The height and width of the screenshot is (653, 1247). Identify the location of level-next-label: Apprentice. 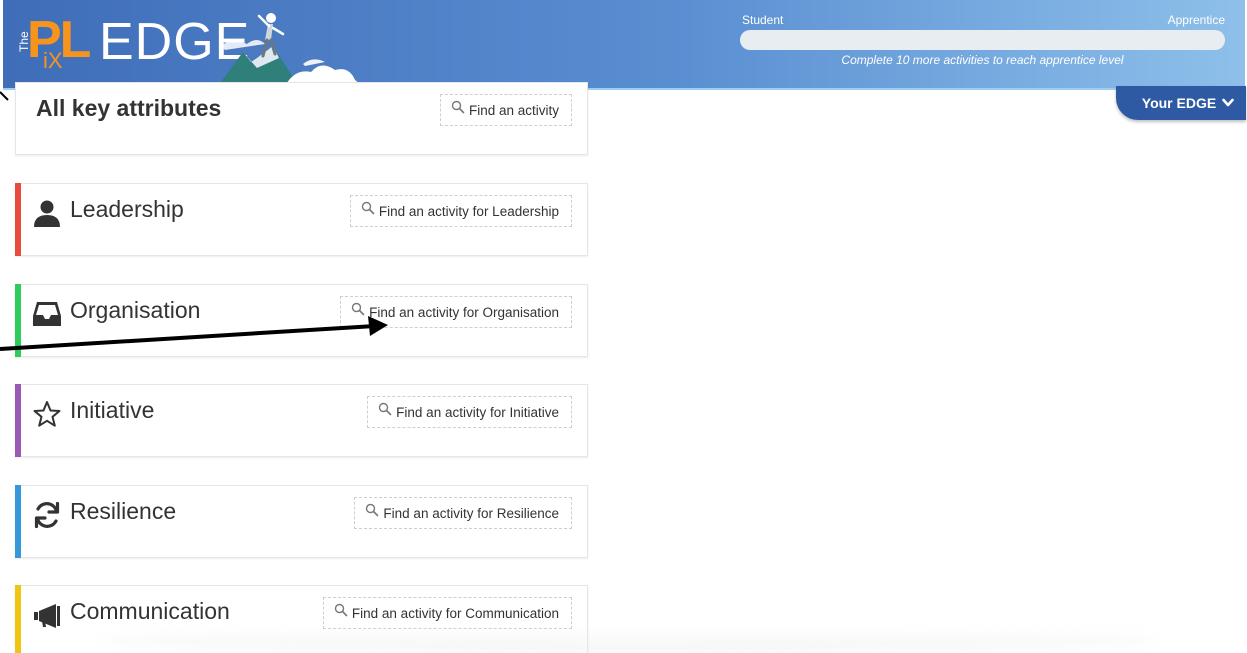
(1196, 20).